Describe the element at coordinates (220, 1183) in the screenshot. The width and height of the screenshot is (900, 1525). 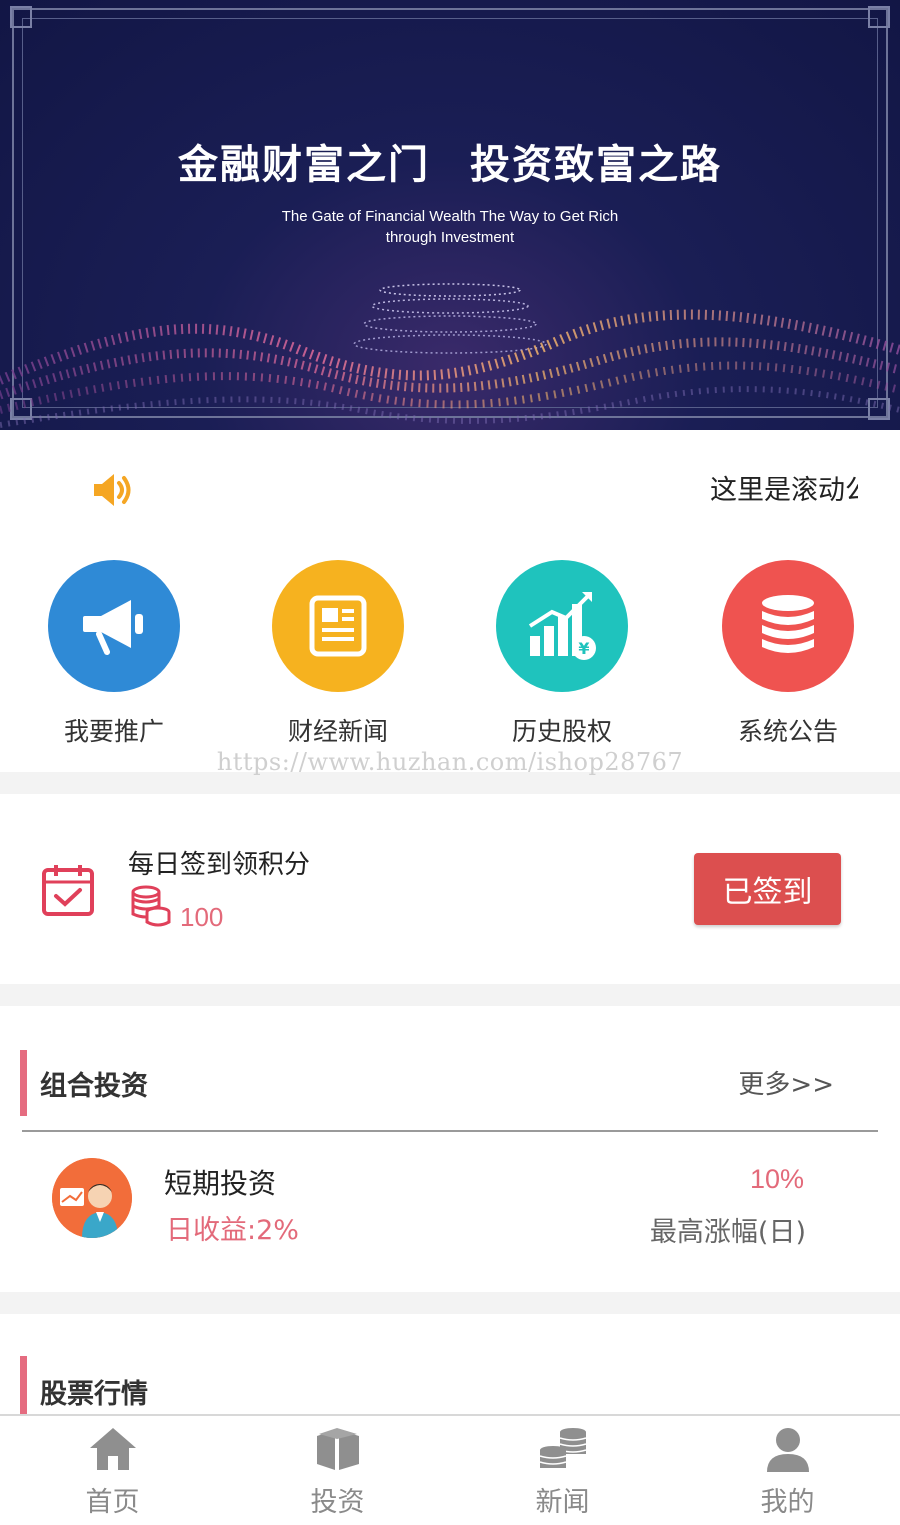
I see `investment-name: 短期投资` at that location.